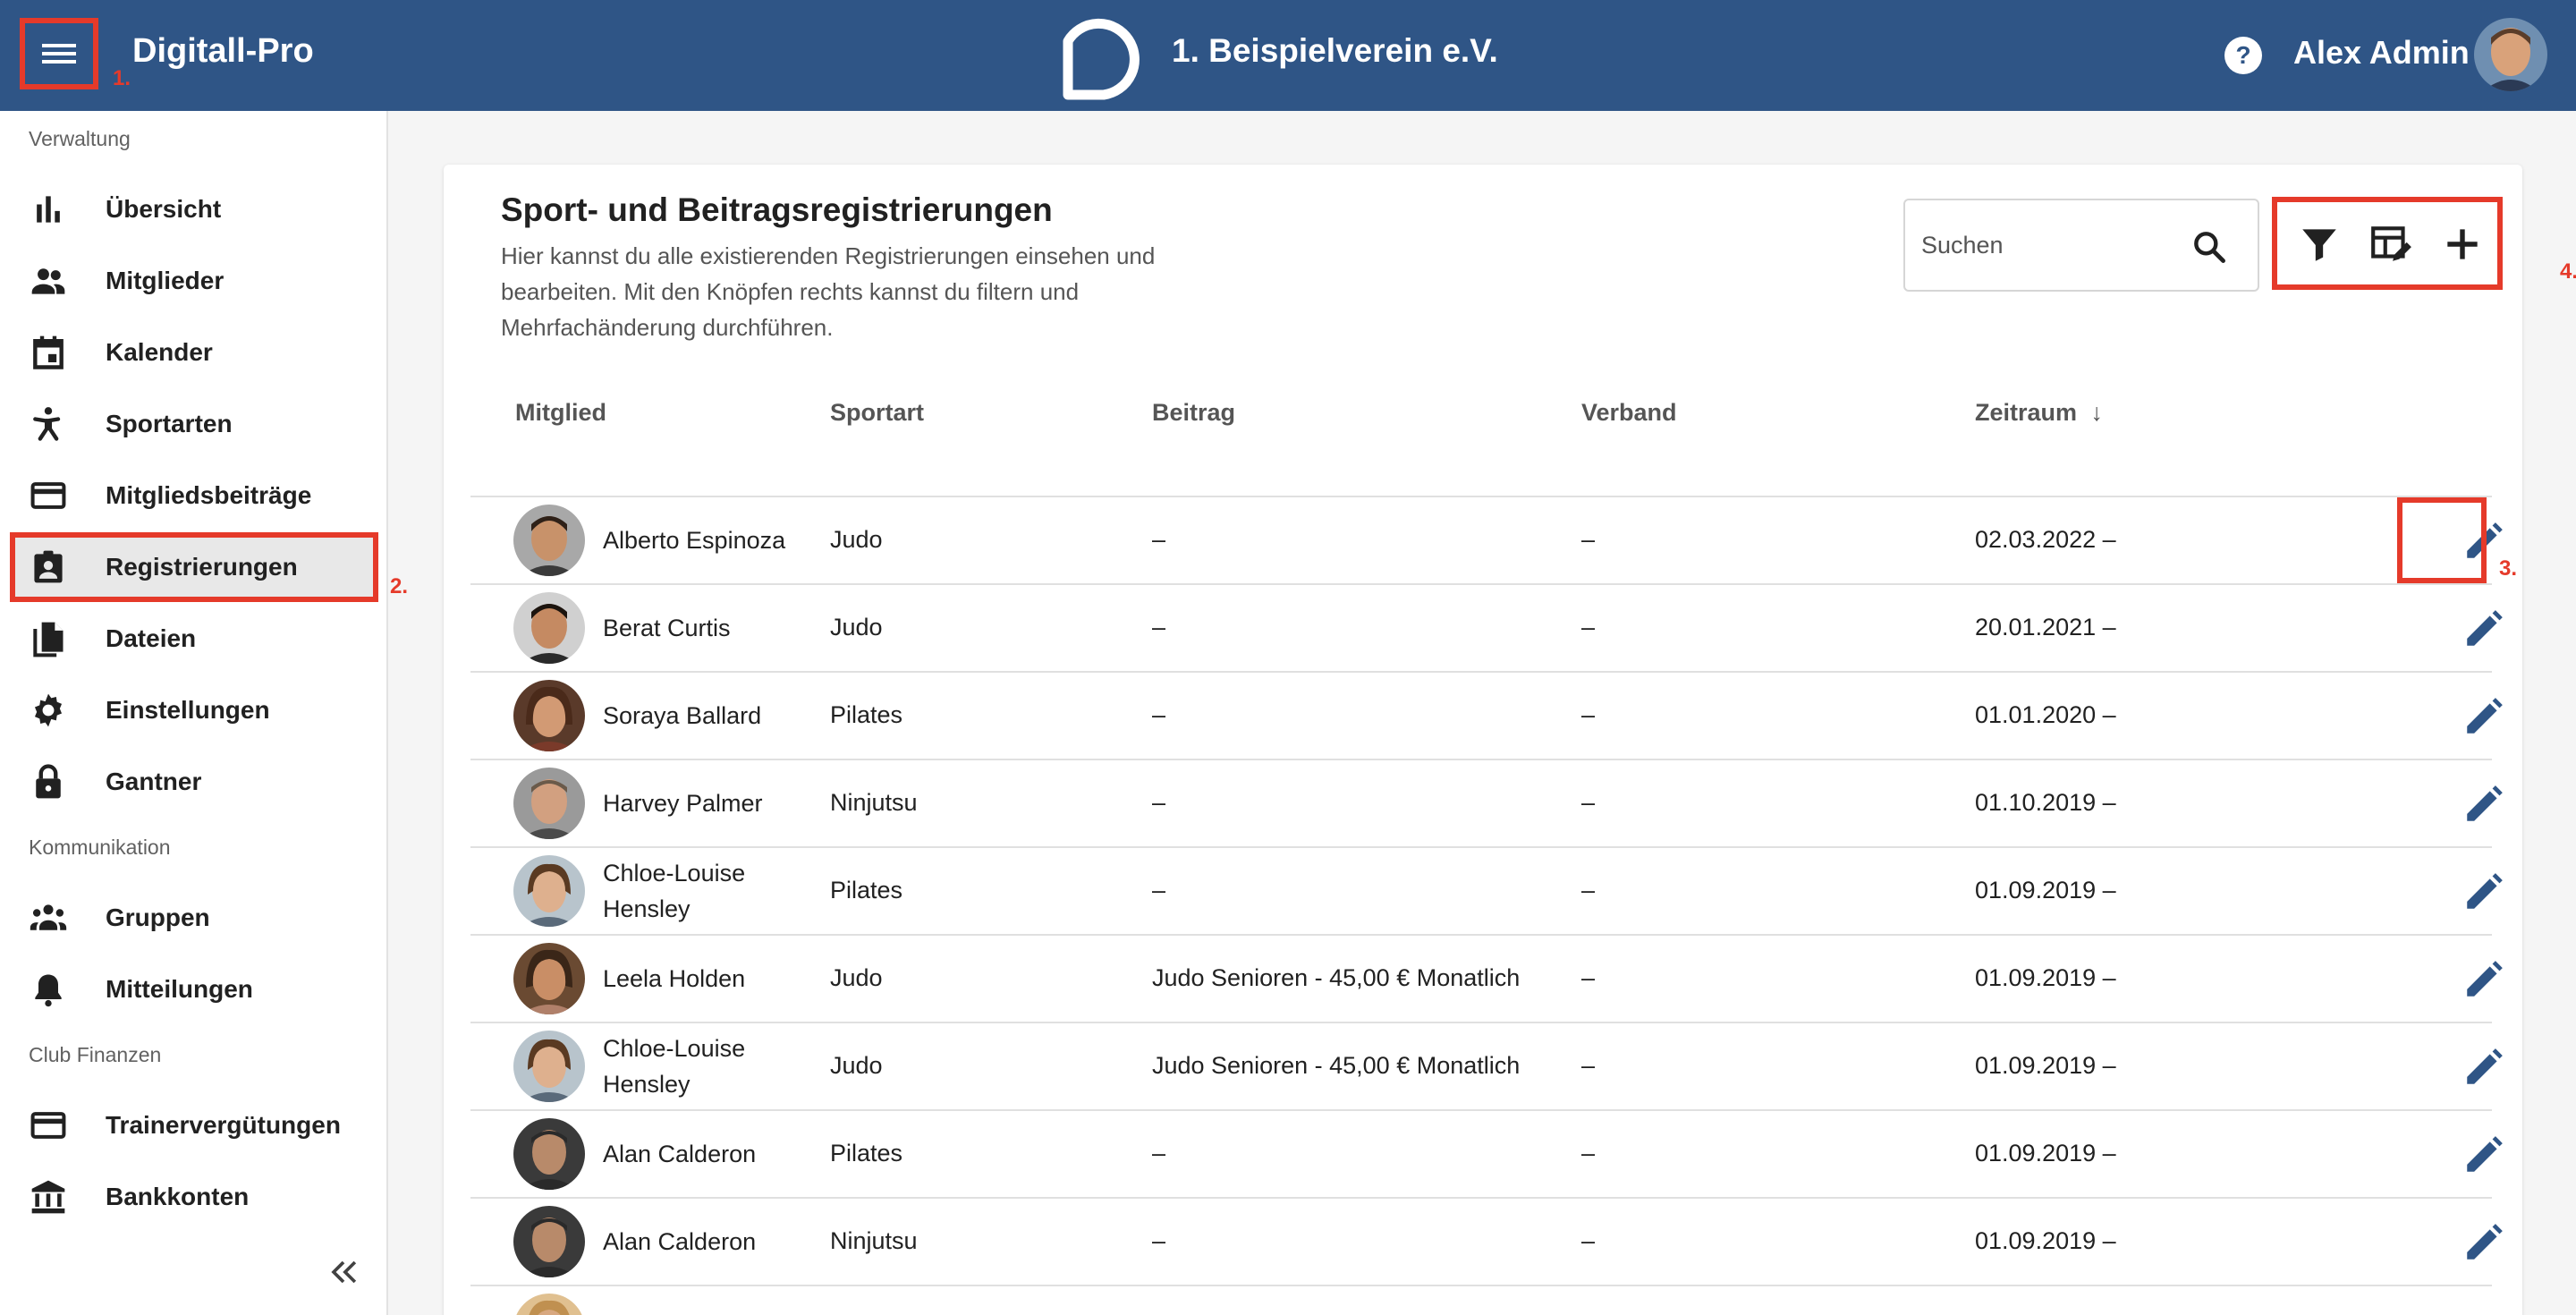 The height and width of the screenshot is (1315, 2576). I want to click on search-box, so click(2081, 245).